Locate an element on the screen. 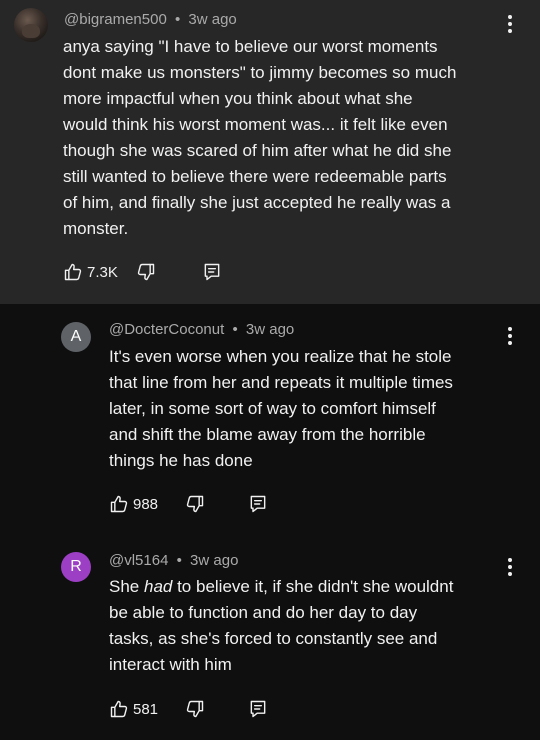 This screenshot has height=740, width=540. avatar: A is located at coordinates (76, 337).